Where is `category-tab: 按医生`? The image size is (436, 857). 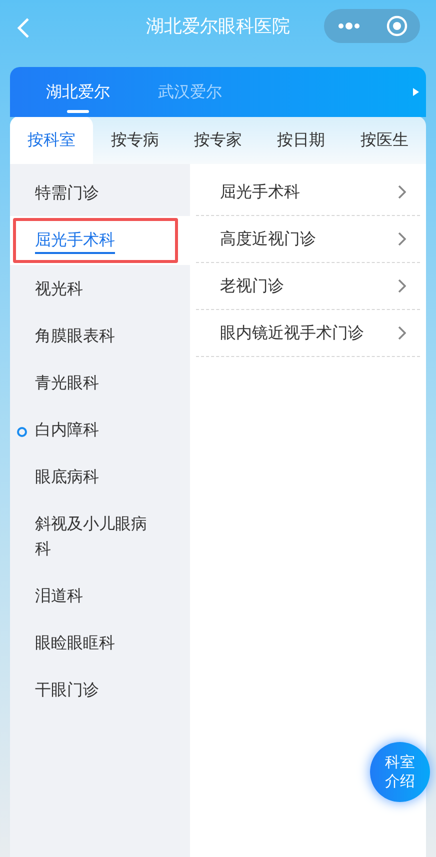
category-tab: 按医生 is located at coordinates (384, 140).